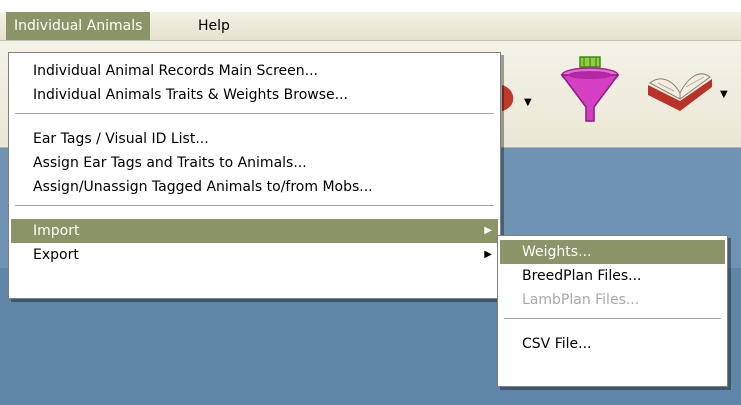 The width and height of the screenshot is (741, 405). I want to click on open-book-icon, so click(680, 93).